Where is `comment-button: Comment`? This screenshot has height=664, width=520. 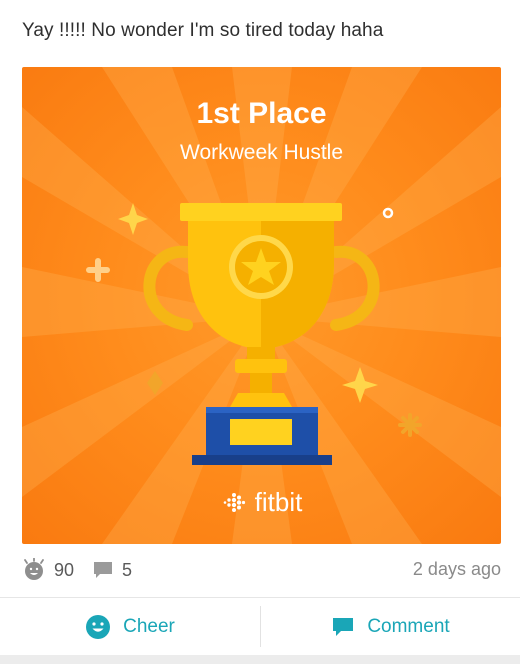 comment-button: Comment is located at coordinates (390, 626).